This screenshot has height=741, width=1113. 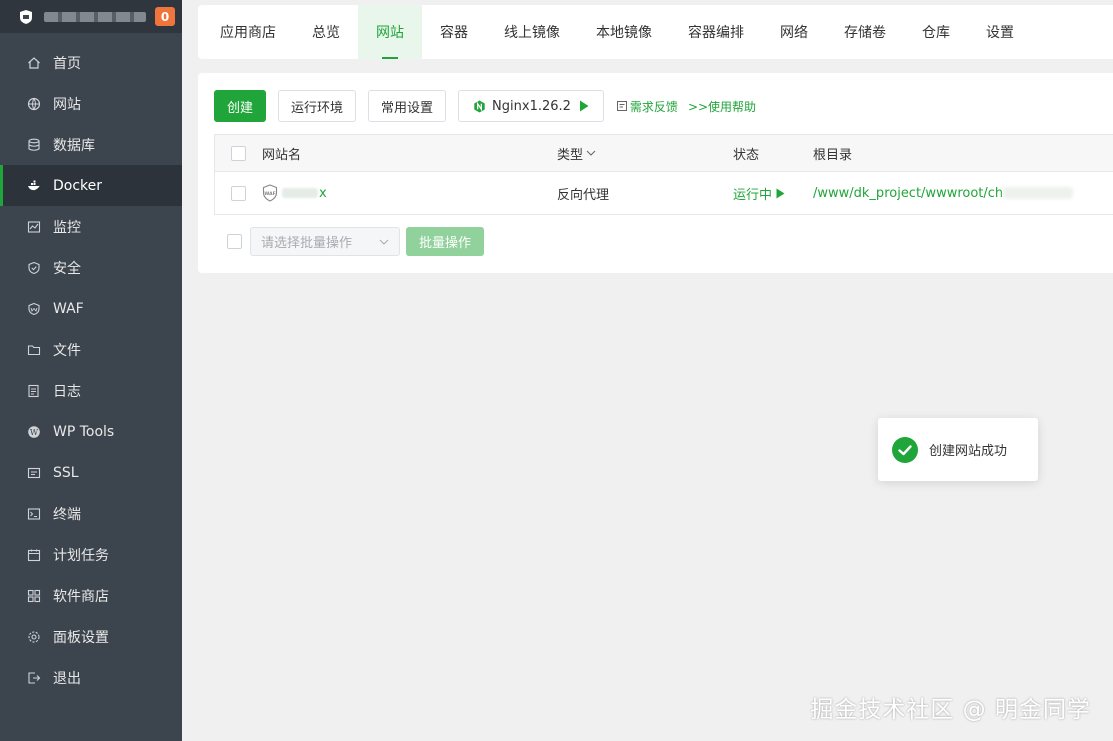 What do you see at coordinates (91, 62) in the screenshot?
I see `sidebar-item-home: 首页` at bounding box center [91, 62].